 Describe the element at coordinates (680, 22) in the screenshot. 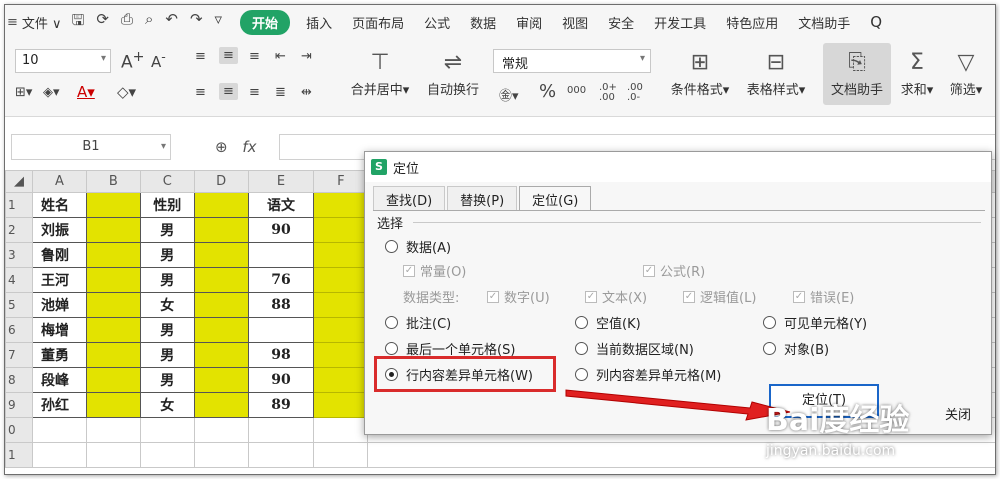

I see `tab-developer: 开发工具` at that location.